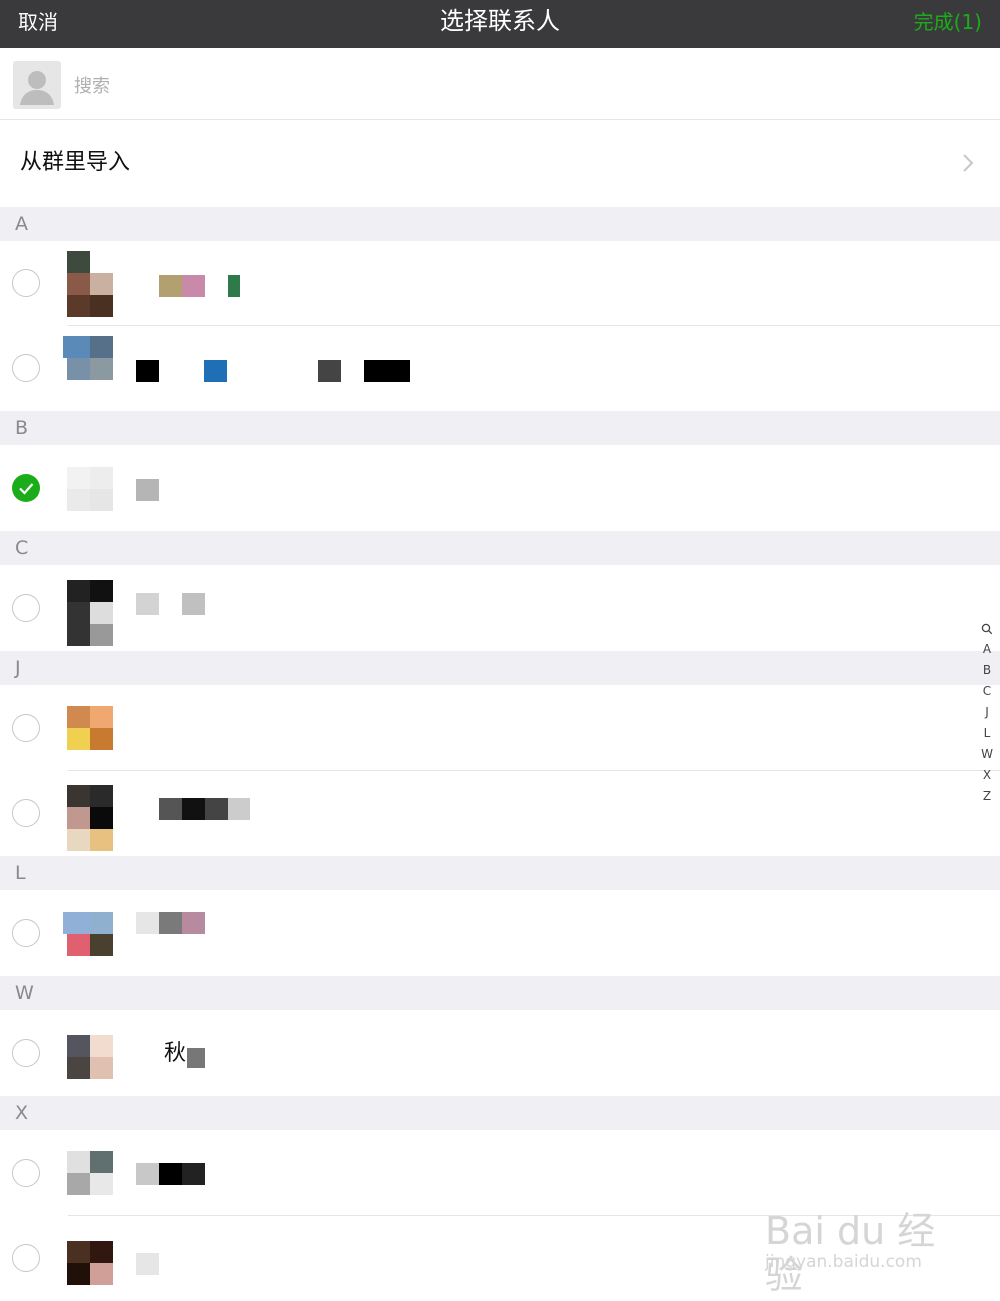 The width and height of the screenshot is (1000, 1301). Describe the element at coordinates (500, 163) in the screenshot. I see `import-from-group-row: 从群里导入` at that location.